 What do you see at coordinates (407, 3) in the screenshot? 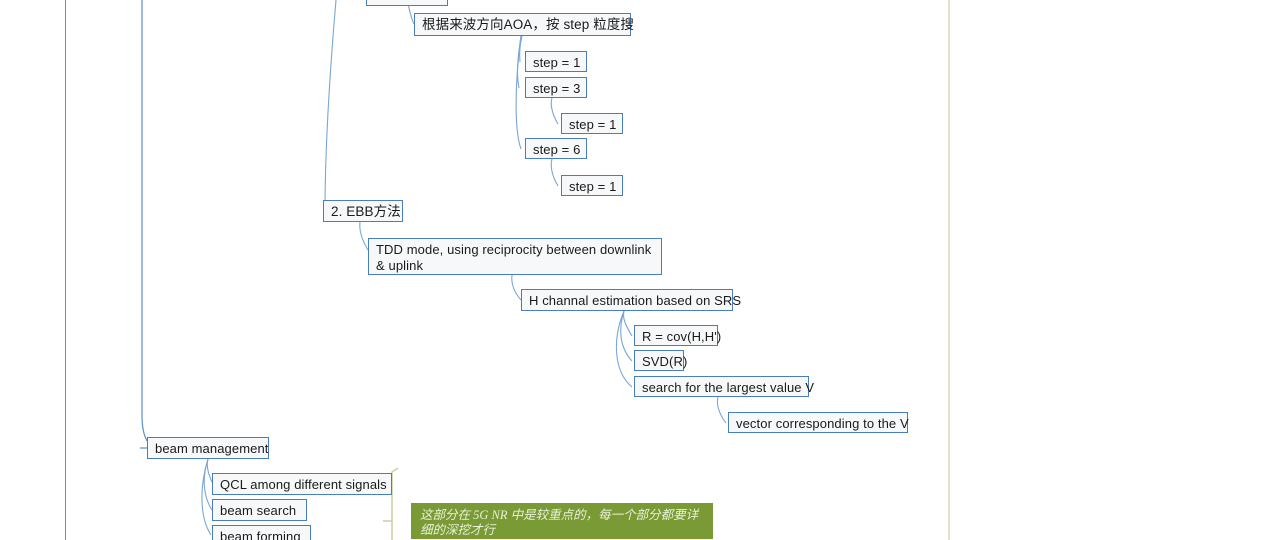
I see `node-top-clipped` at bounding box center [407, 3].